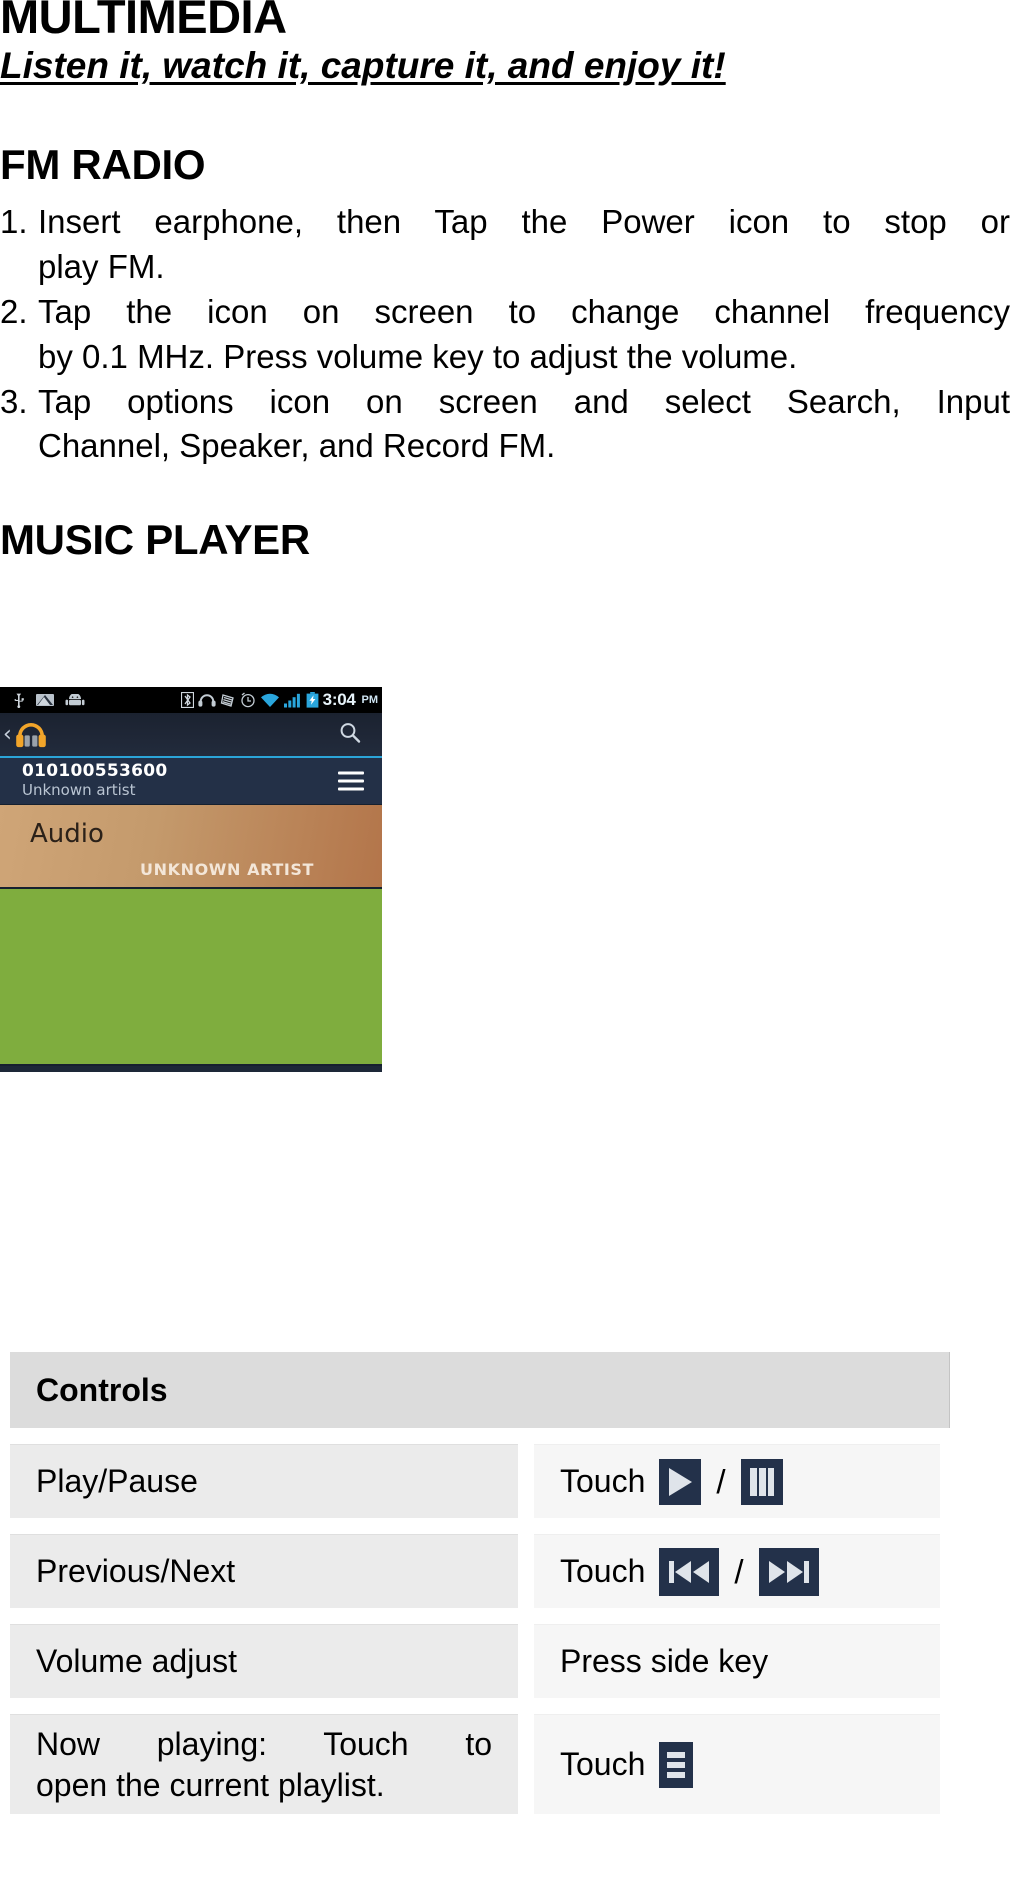 The height and width of the screenshot is (1901, 1023). I want to click on app-bar-left: ‹, so click(24, 735).